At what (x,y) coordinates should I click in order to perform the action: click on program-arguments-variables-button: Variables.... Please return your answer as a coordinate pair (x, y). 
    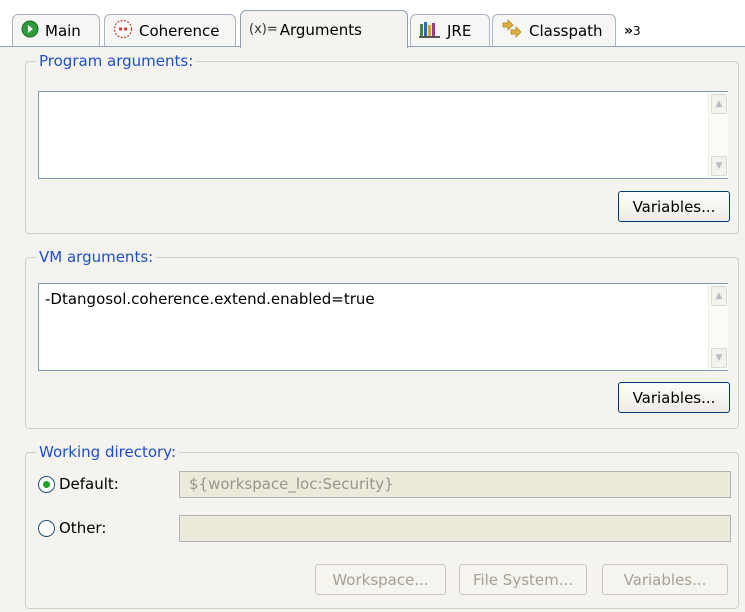
    Looking at the image, I should click on (674, 206).